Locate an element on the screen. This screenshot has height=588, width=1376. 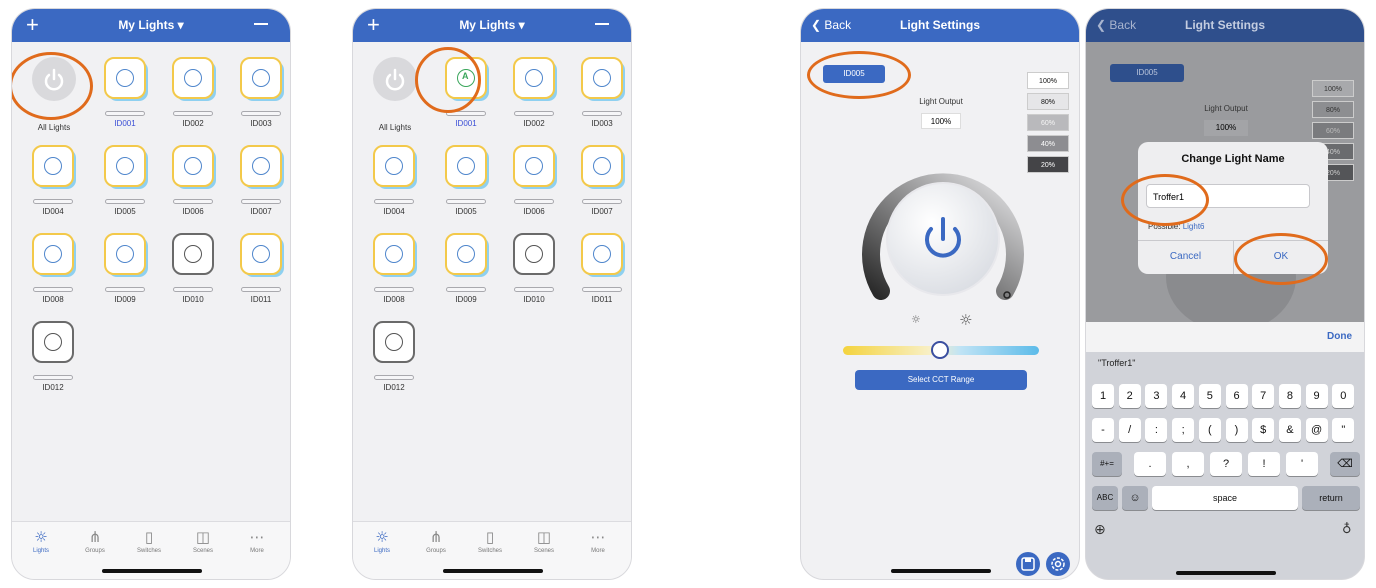
key: 3 is located at coordinates (1156, 396).